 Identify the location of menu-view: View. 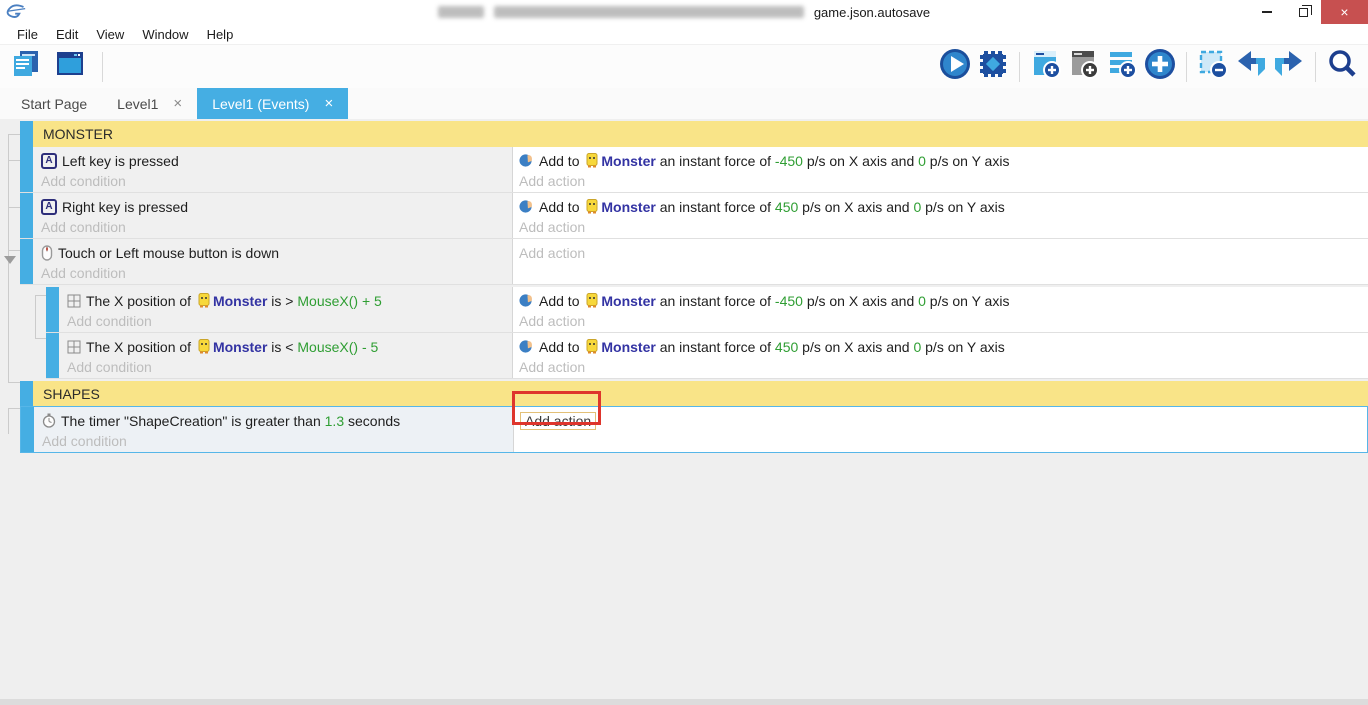
(110, 34).